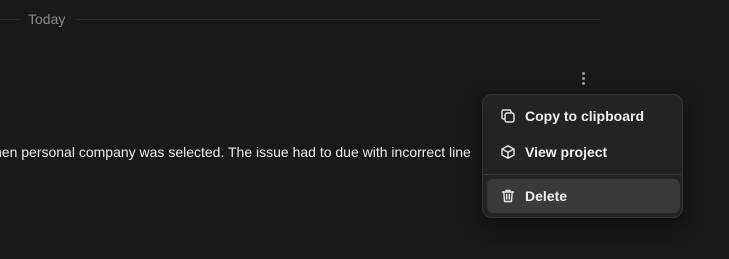  I want to click on section-divider-left, so click(10, 19).